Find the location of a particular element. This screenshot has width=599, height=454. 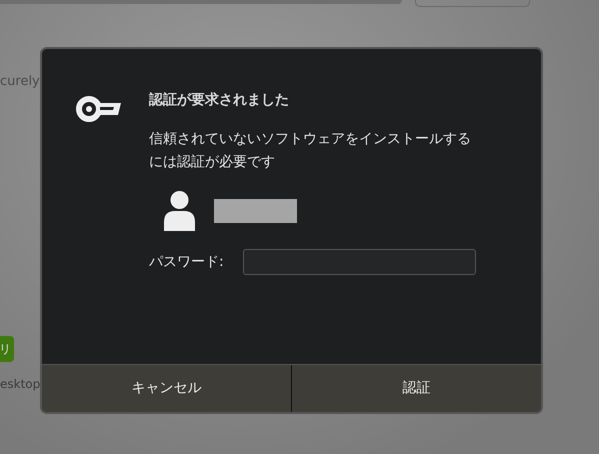

key-icon is located at coordinates (99, 109).